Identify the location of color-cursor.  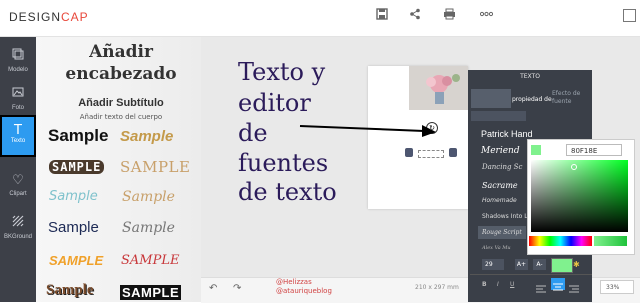
(574, 167).